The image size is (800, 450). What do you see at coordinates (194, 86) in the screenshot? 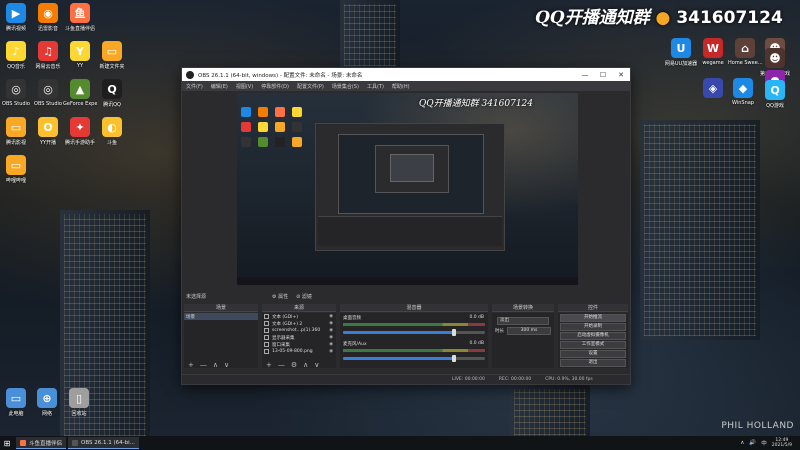
I see `menu-item: 文件(F)` at bounding box center [194, 86].